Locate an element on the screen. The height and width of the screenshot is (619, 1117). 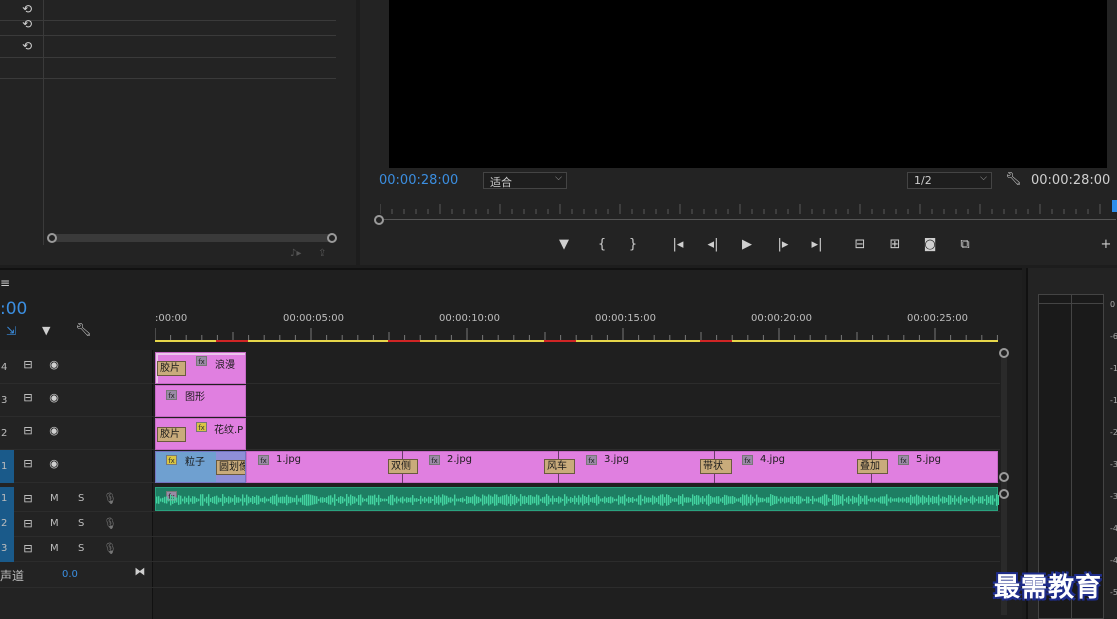
audio-scroll-handle-top is located at coordinates (1004, 494).